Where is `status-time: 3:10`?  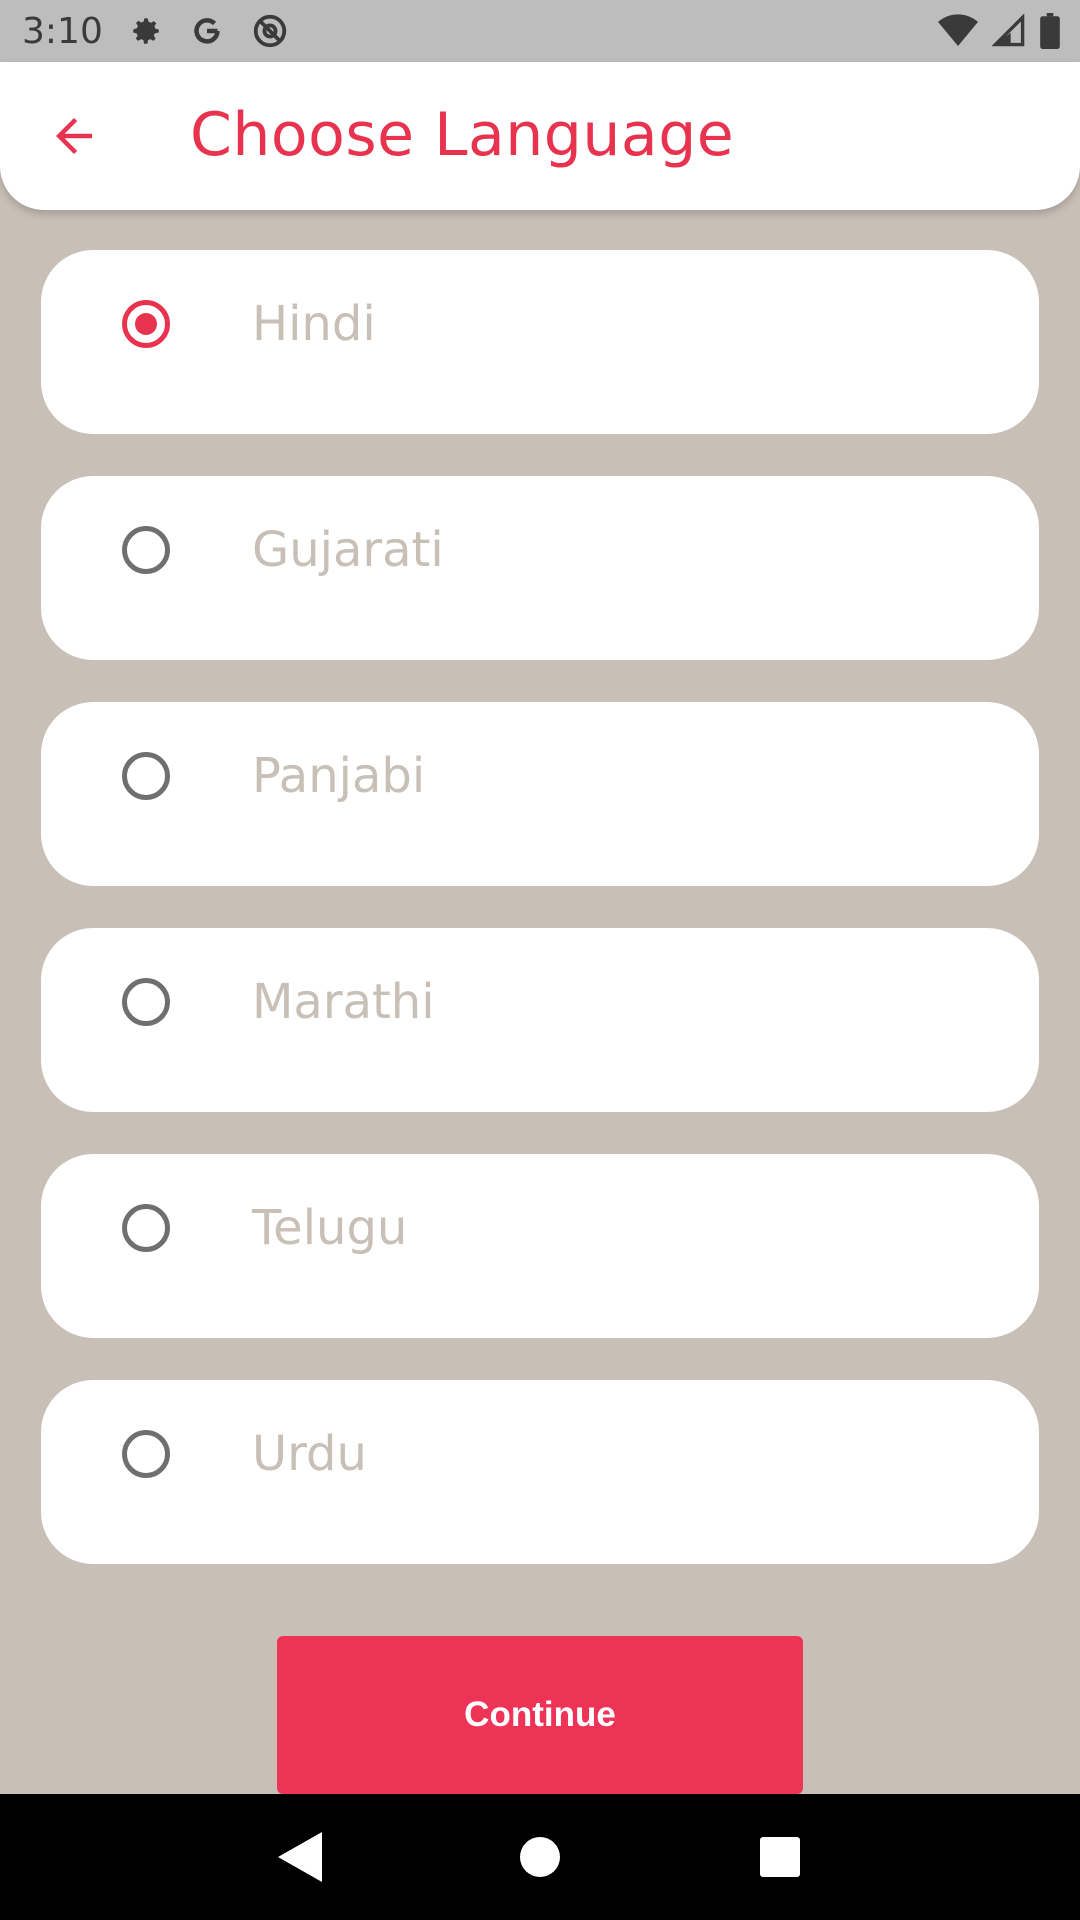
status-time: 3:10 is located at coordinates (62, 31).